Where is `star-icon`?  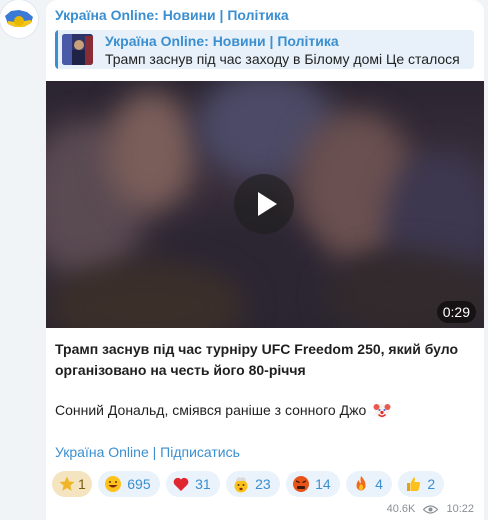 star-icon is located at coordinates (67, 483).